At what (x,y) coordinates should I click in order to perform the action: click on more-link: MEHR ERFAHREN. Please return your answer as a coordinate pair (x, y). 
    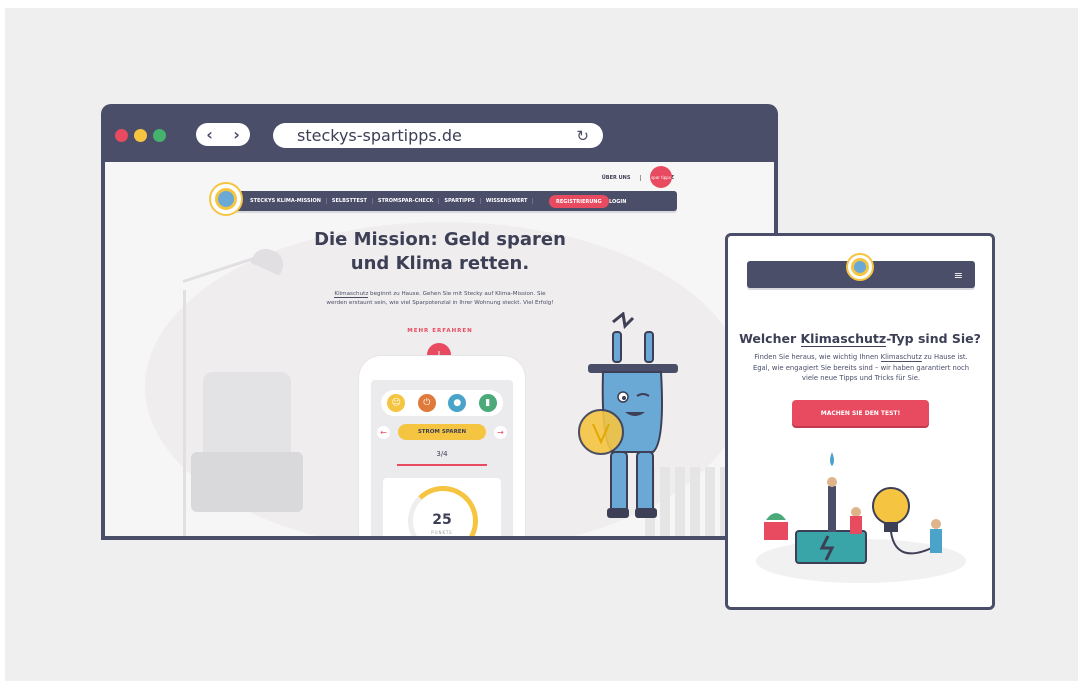
    Looking at the image, I should click on (440, 331).